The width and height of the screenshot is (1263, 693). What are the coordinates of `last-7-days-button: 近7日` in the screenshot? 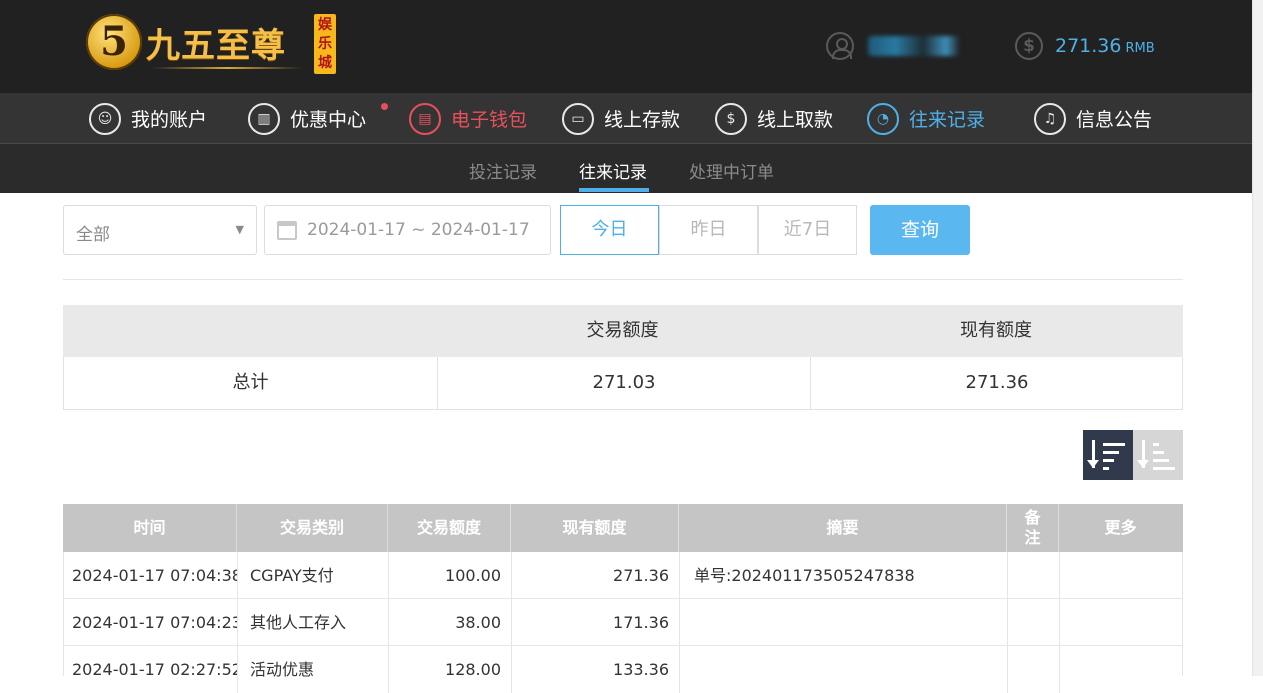 It's located at (807, 230).